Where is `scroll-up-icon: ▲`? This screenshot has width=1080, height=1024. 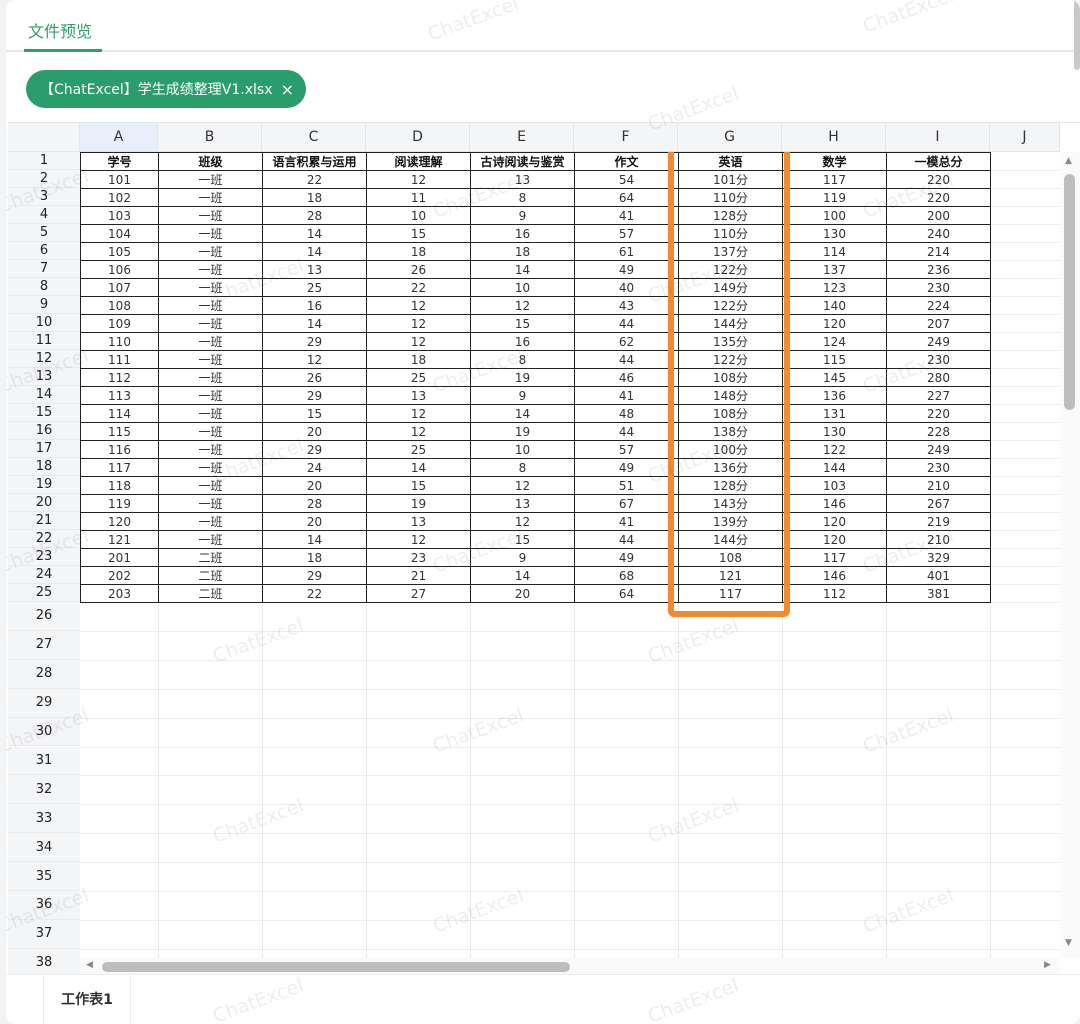
scroll-up-icon: ▲ is located at coordinates (1068, 161).